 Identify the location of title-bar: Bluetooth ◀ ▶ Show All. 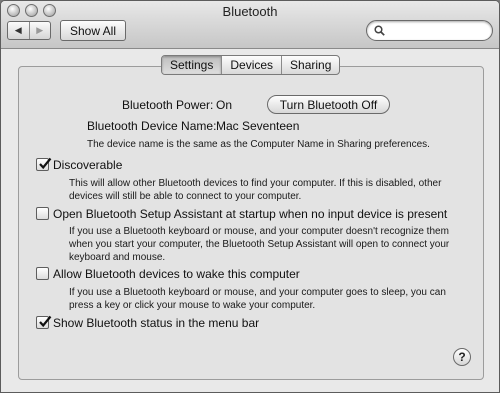
(250, 25).